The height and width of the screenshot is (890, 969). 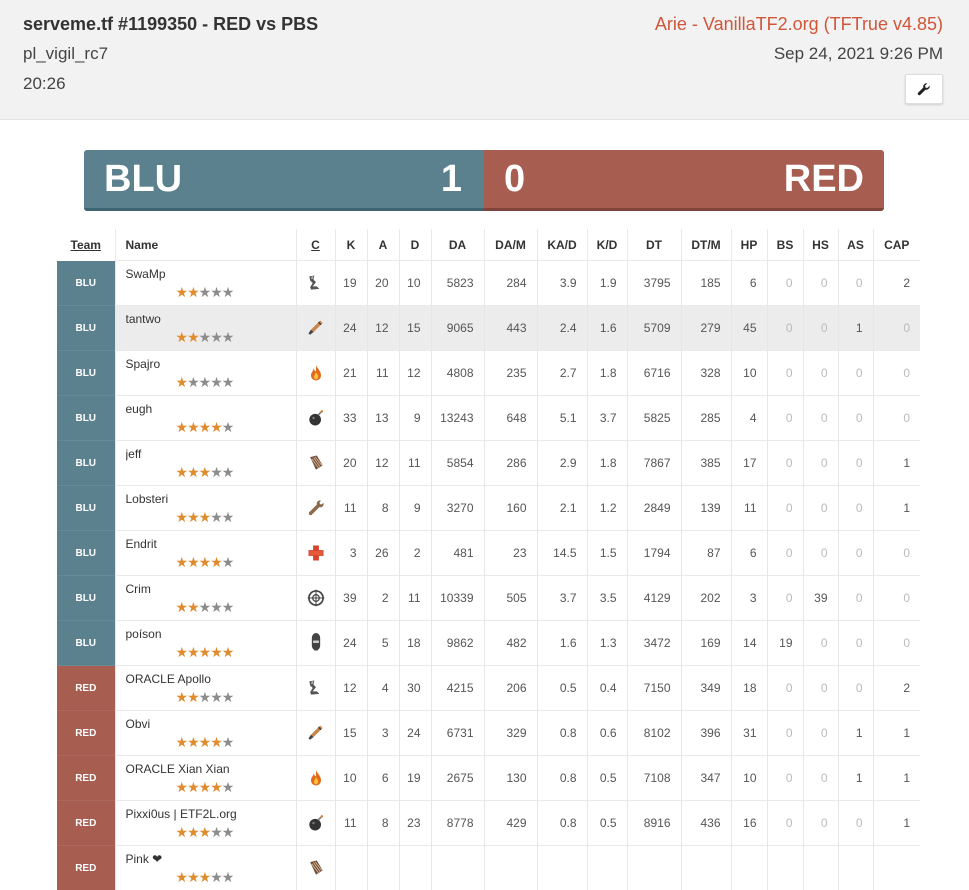 What do you see at coordinates (749, 418) in the screenshot?
I see `stat-healthpacks: 4` at bounding box center [749, 418].